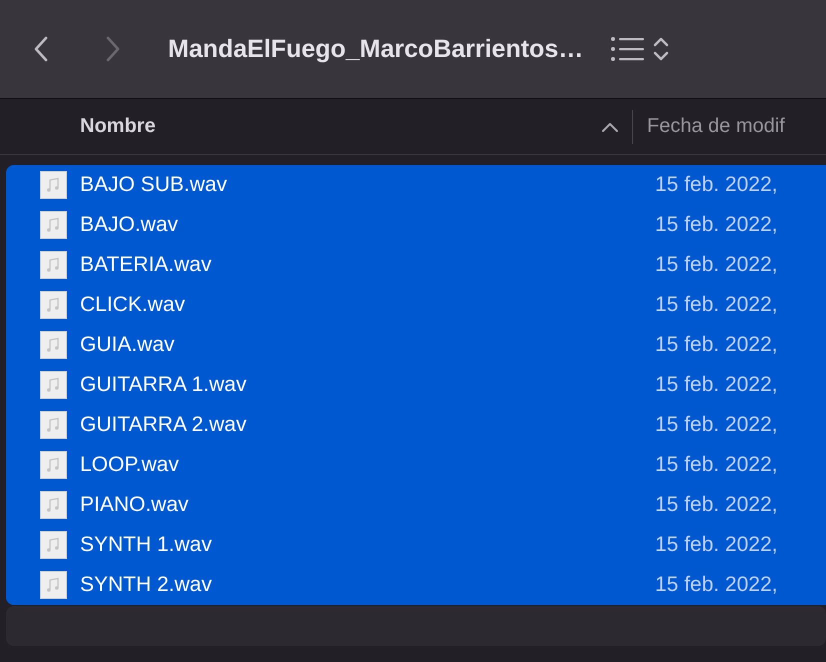  What do you see at coordinates (135, 505) in the screenshot?
I see `file-name: PIANO.wav` at bounding box center [135, 505].